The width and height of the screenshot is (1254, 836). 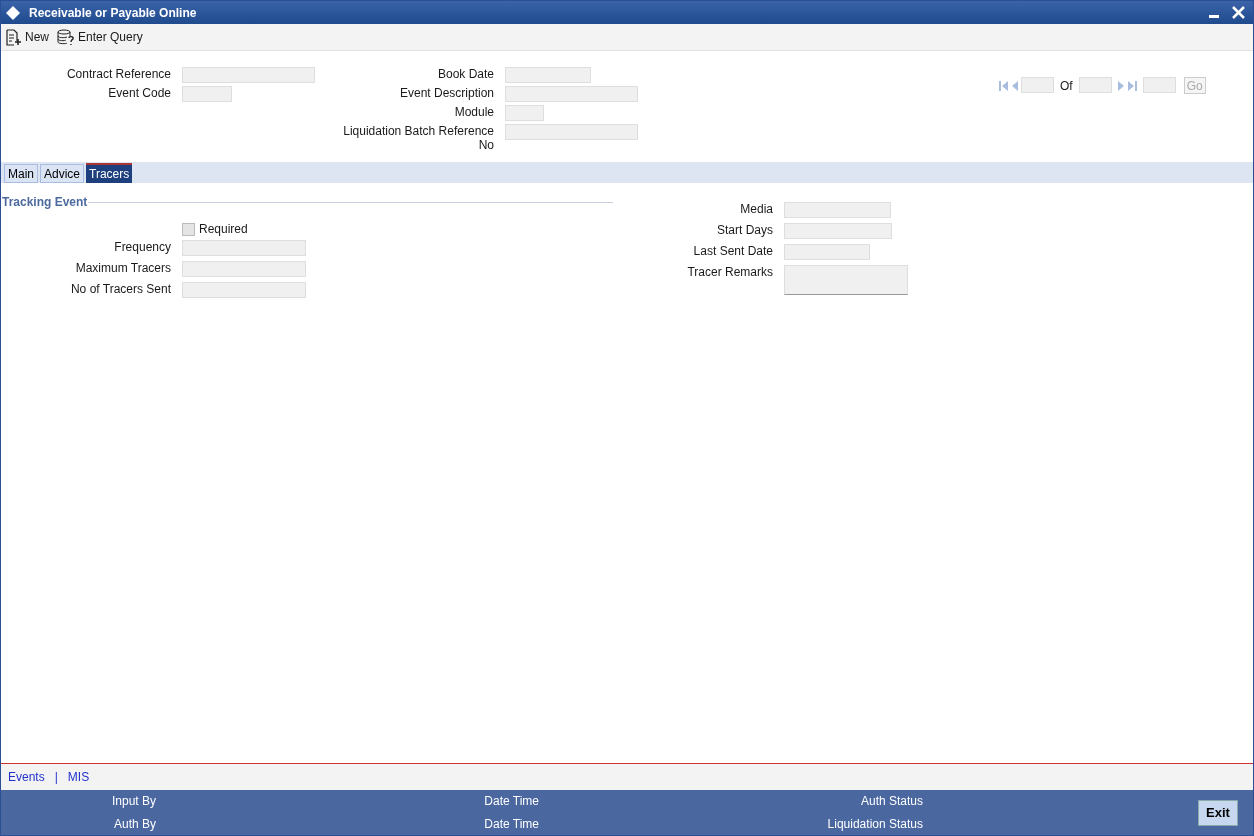 I want to click on page-field, so click(x=1037, y=85).